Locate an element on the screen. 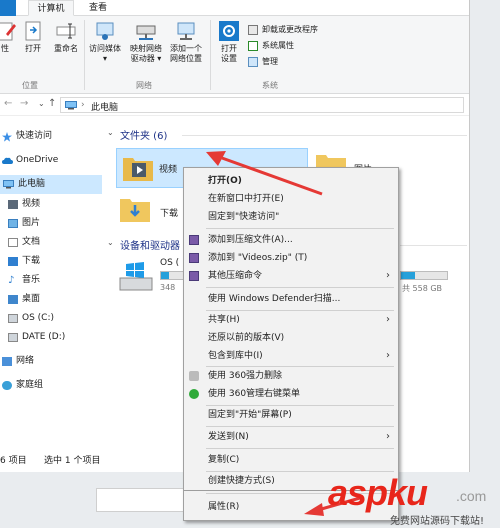  watermark-brand: aspku is located at coordinates (378, 492).